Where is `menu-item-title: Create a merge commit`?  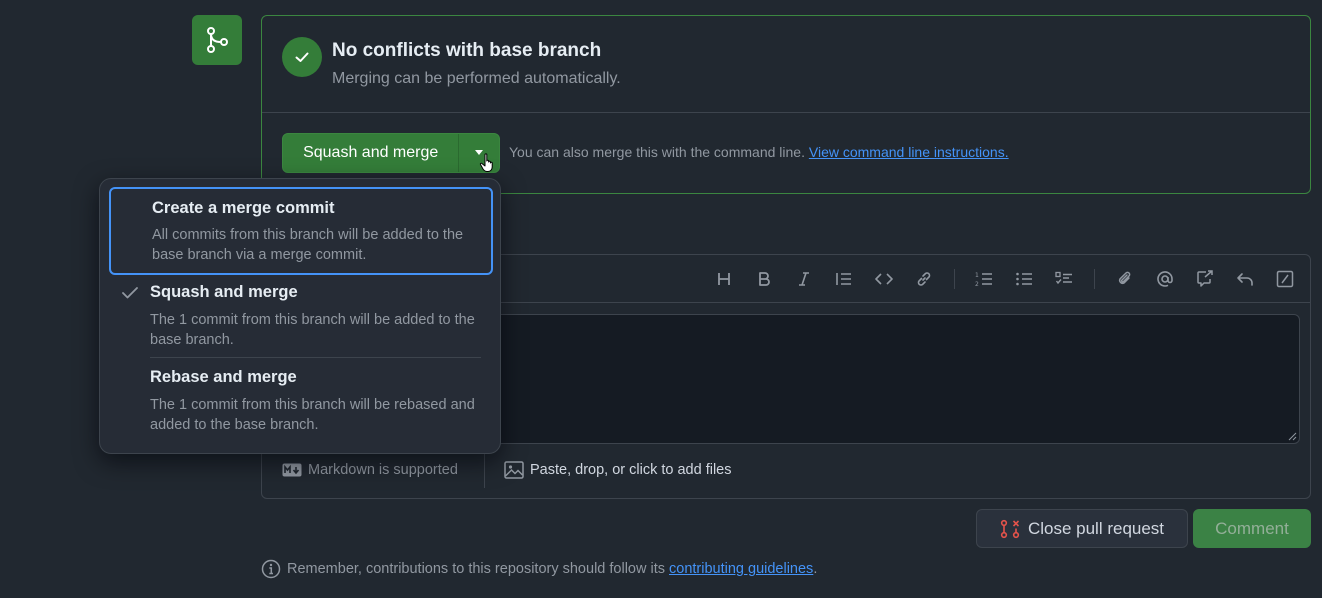
menu-item-title: Create a merge commit is located at coordinates (243, 208).